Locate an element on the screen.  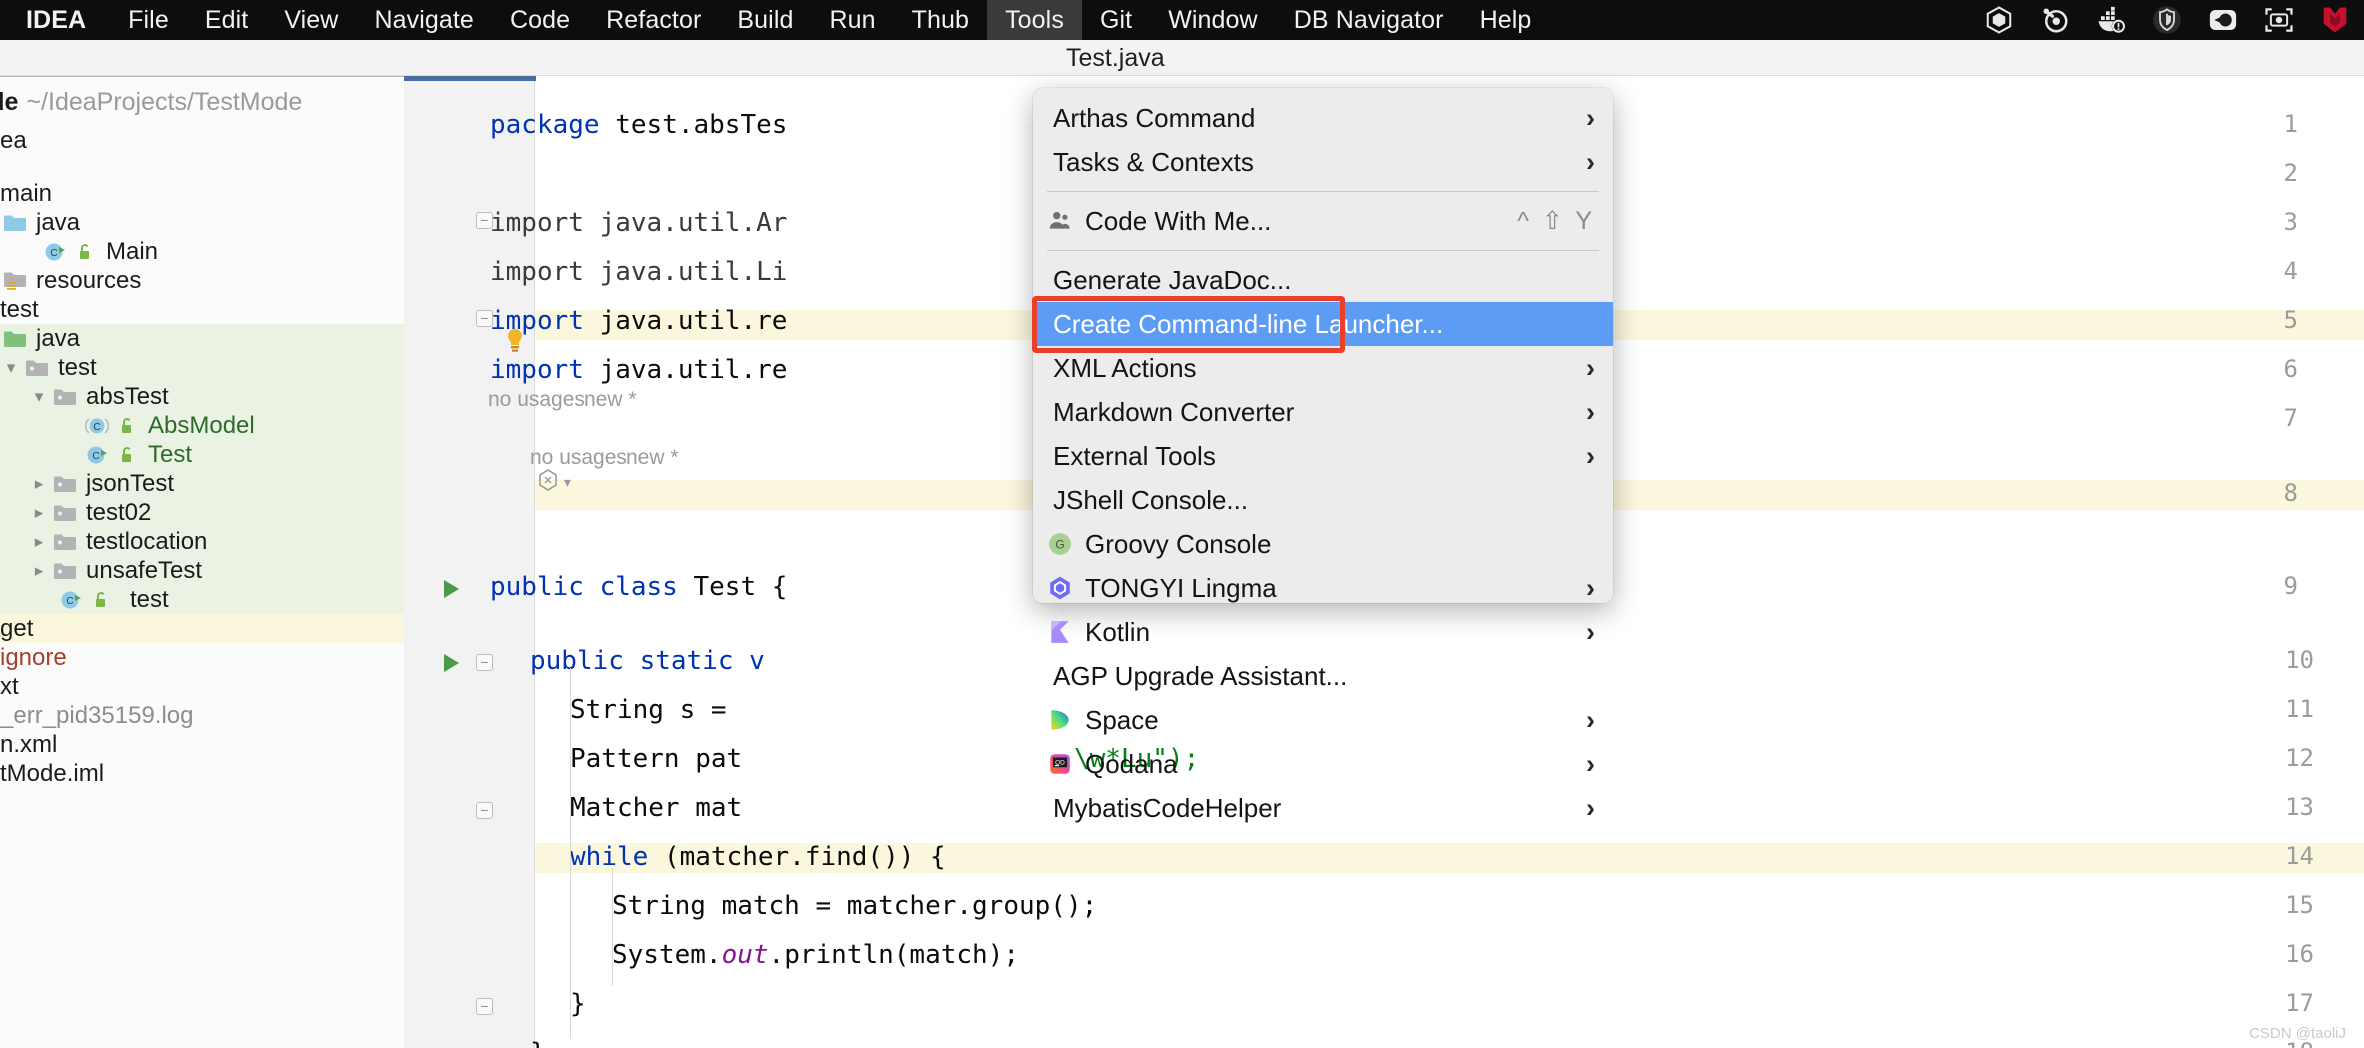
menubar-item-view: View is located at coordinates (311, 20).